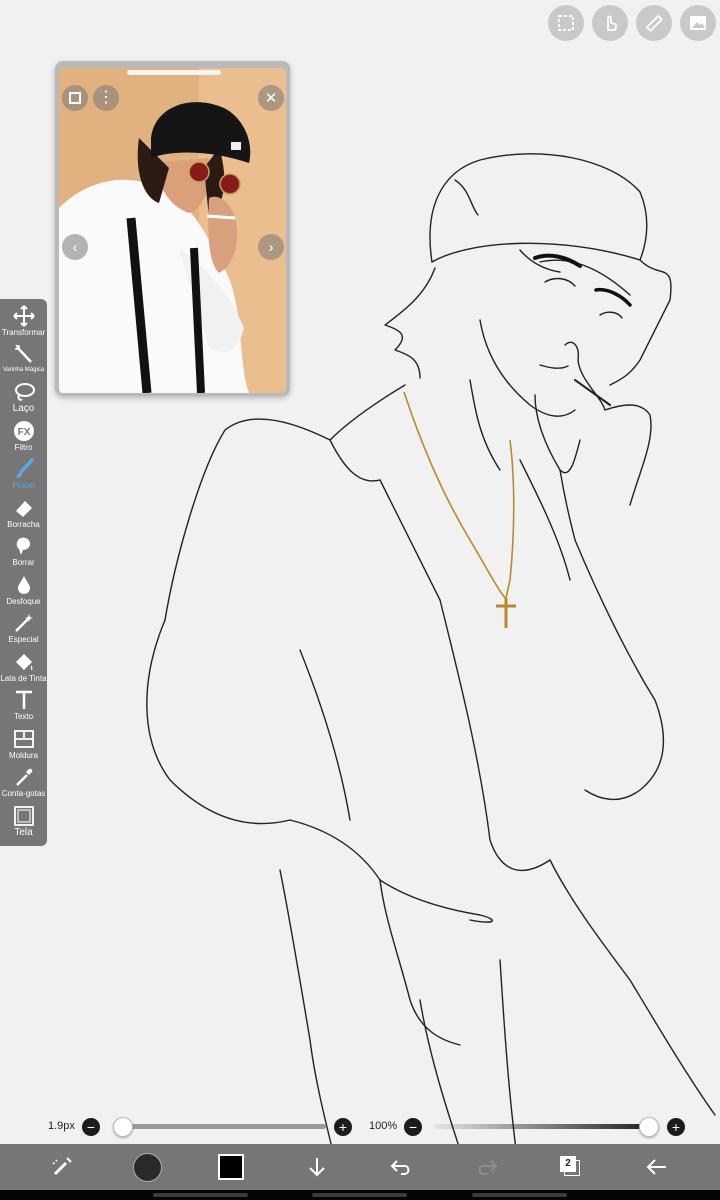  I want to click on magic-wand-icon, so click(24, 354).